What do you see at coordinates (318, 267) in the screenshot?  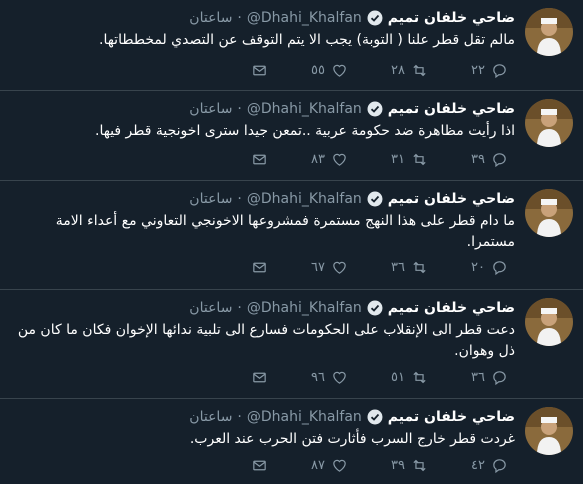 I see `like-count: ٦٧` at bounding box center [318, 267].